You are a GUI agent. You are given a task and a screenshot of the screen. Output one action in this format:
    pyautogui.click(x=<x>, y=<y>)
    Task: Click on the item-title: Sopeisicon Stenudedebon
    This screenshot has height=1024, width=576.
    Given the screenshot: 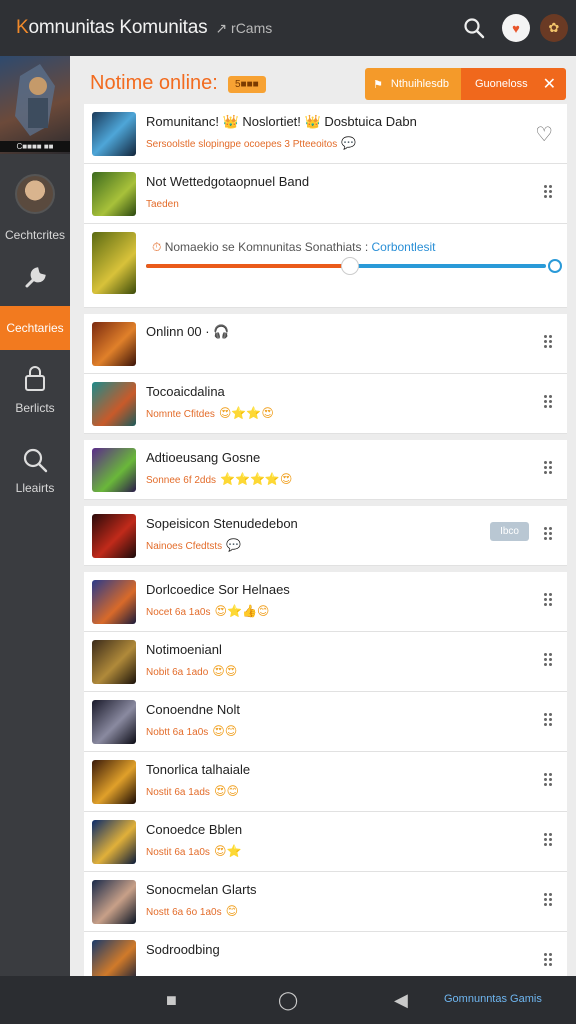 What is the action you would take?
    pyautogui.click(x=222, y=523)
    